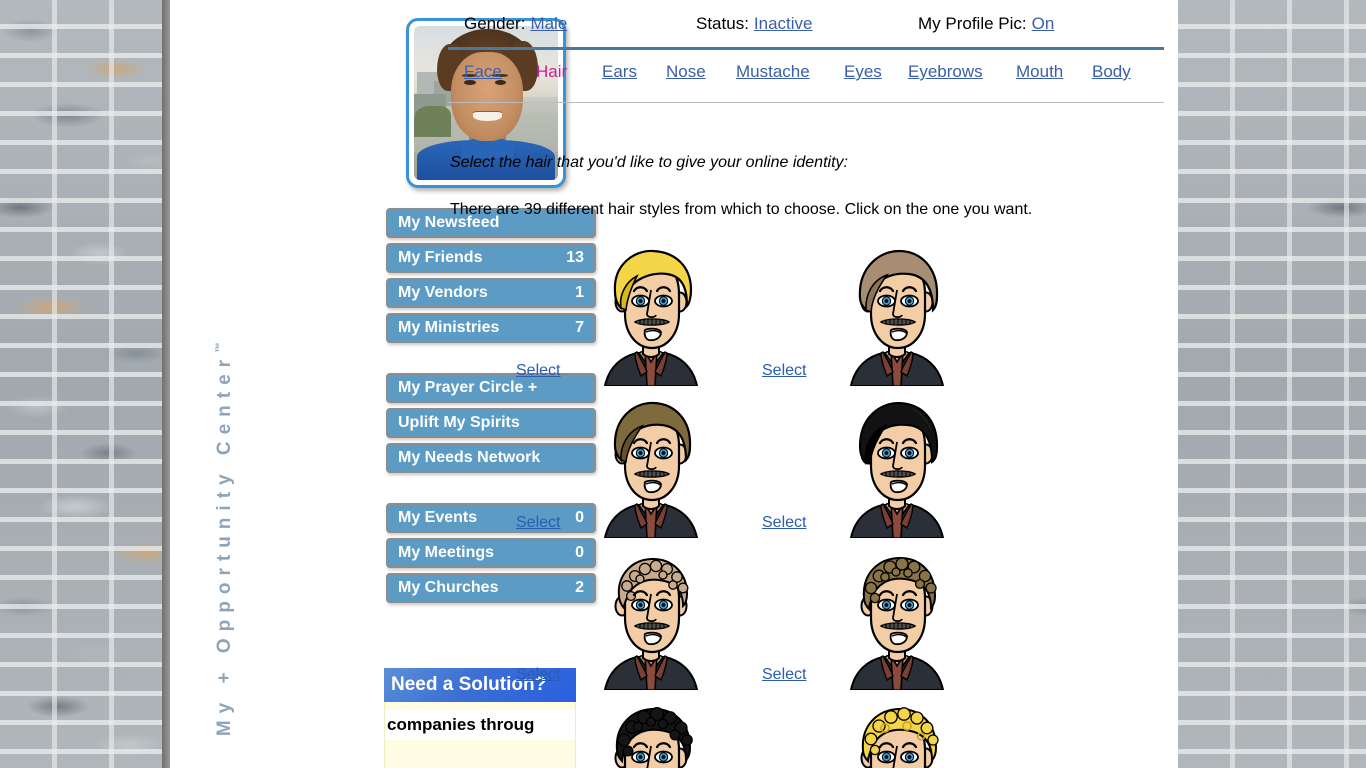 This screenshot has width=1366, height=768. I want to click on gender-value-link: Male, so click(548, 23).